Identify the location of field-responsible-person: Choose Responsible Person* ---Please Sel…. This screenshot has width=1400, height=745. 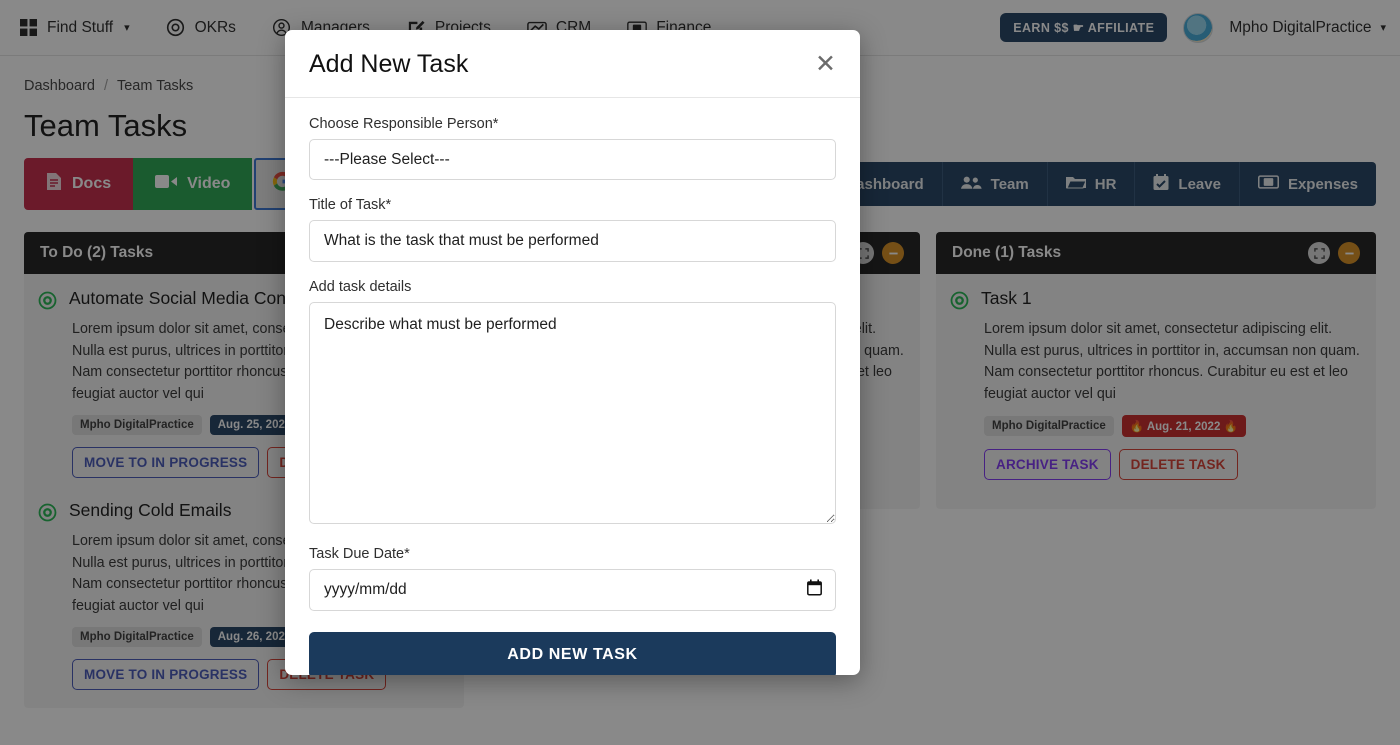
(572, 148).